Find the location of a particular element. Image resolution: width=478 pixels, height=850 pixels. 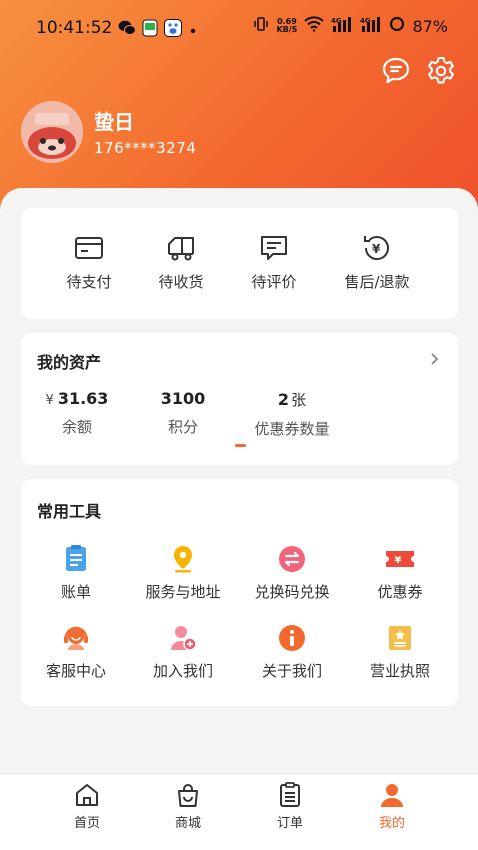

tool-customer-service: 客服中心 is located at coordinates (76, 652).